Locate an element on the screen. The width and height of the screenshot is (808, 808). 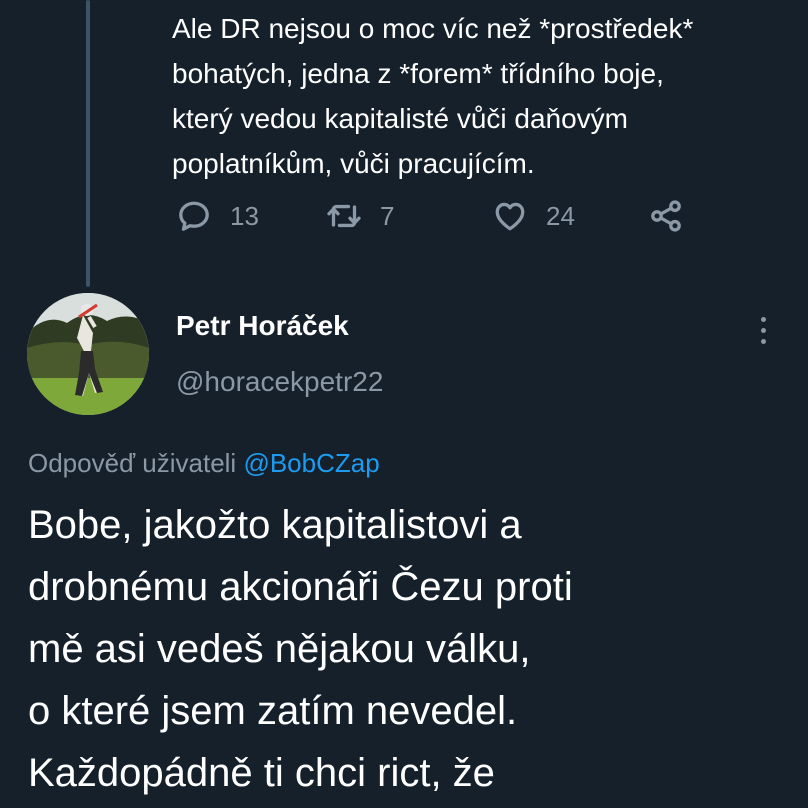
share-icon is located at coordinates (666, 216).